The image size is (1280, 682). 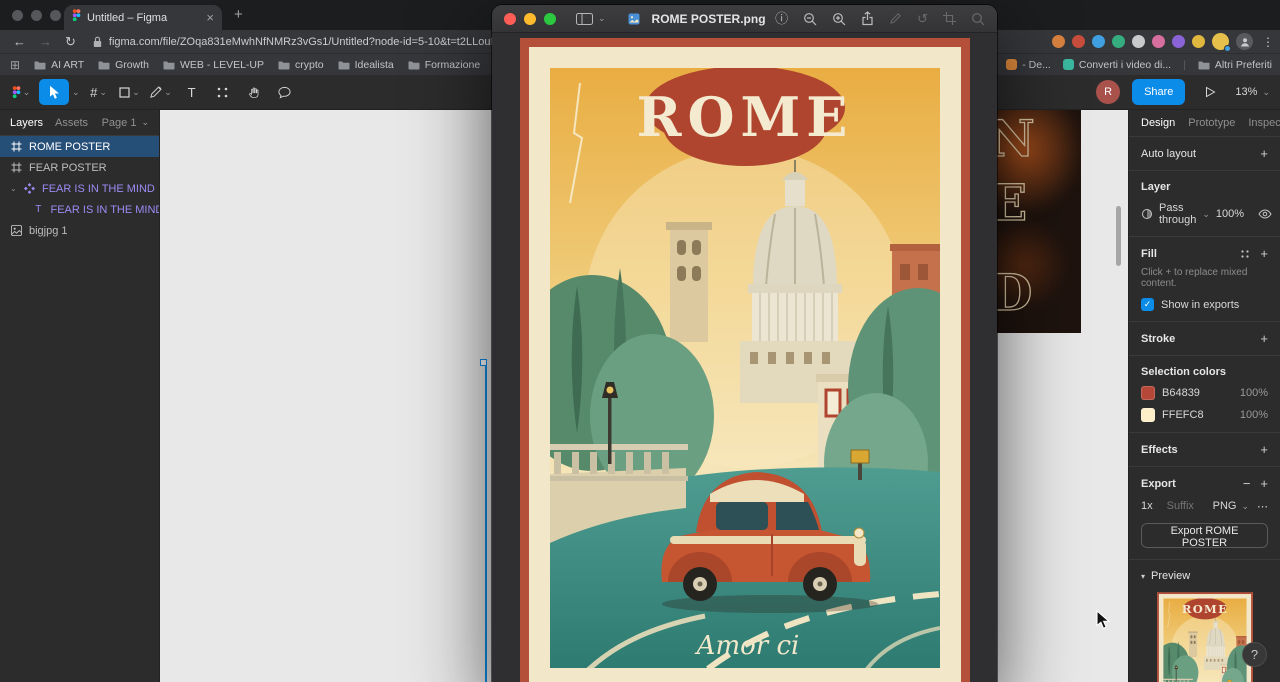 What do you see at coordinates (744, 19) in the screenshot?
I see `preview-titlebar: ⌄ ROME POSTER.png ⓘ ↺` at bounding box center [744, 19].